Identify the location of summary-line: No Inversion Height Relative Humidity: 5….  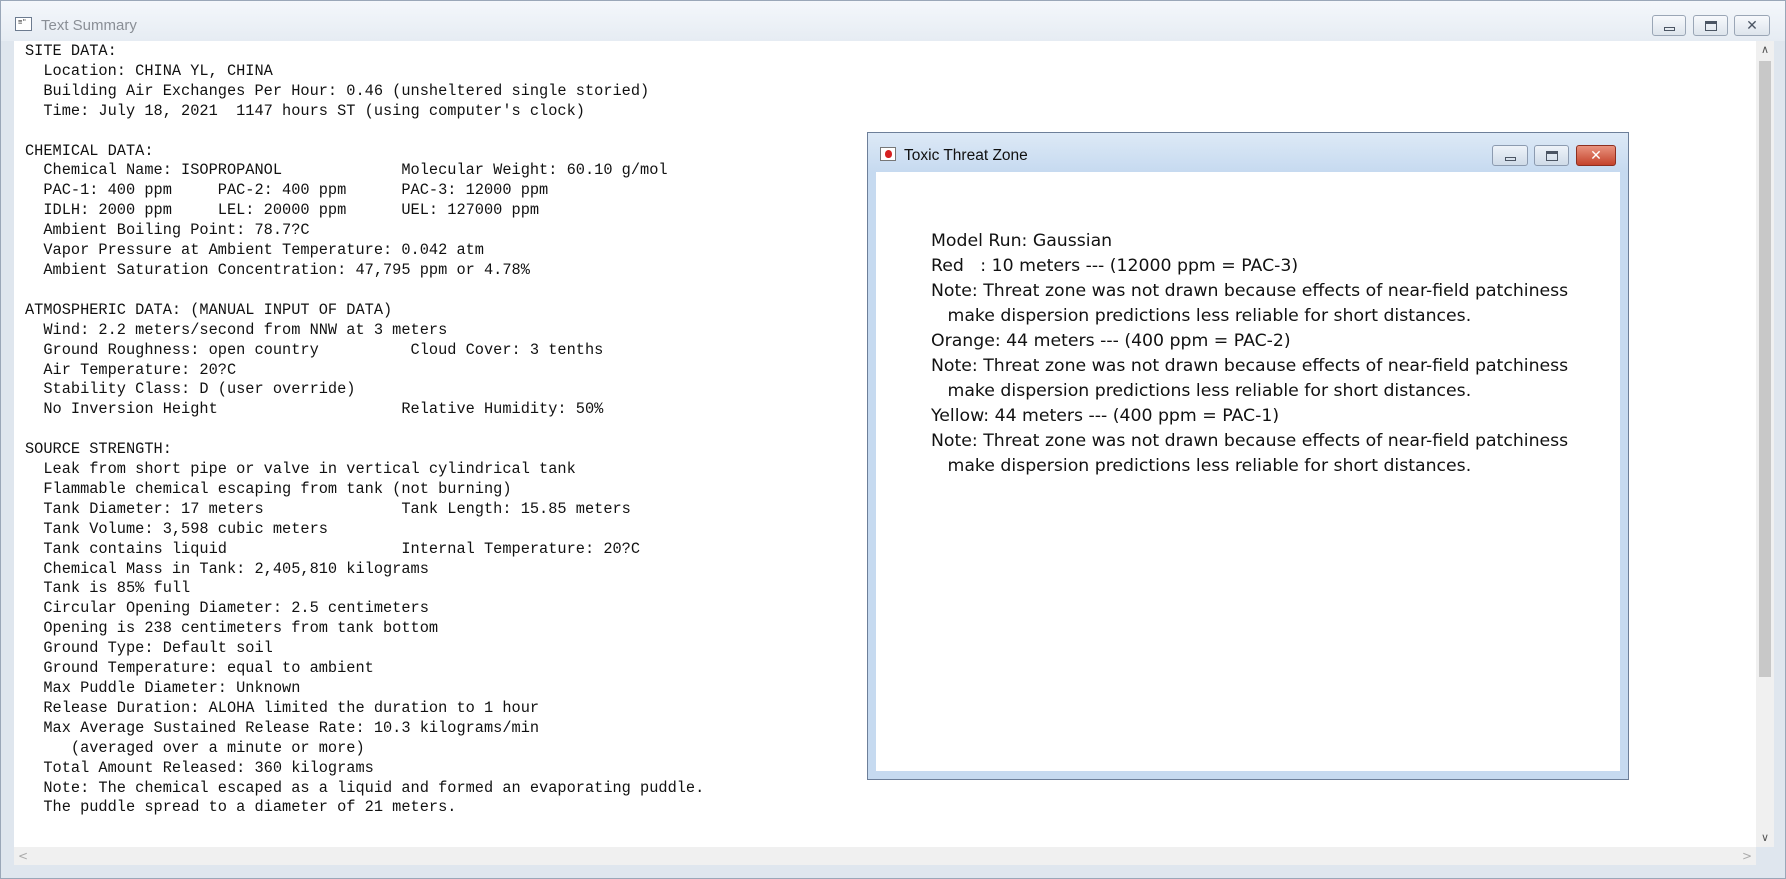
(314, 409).